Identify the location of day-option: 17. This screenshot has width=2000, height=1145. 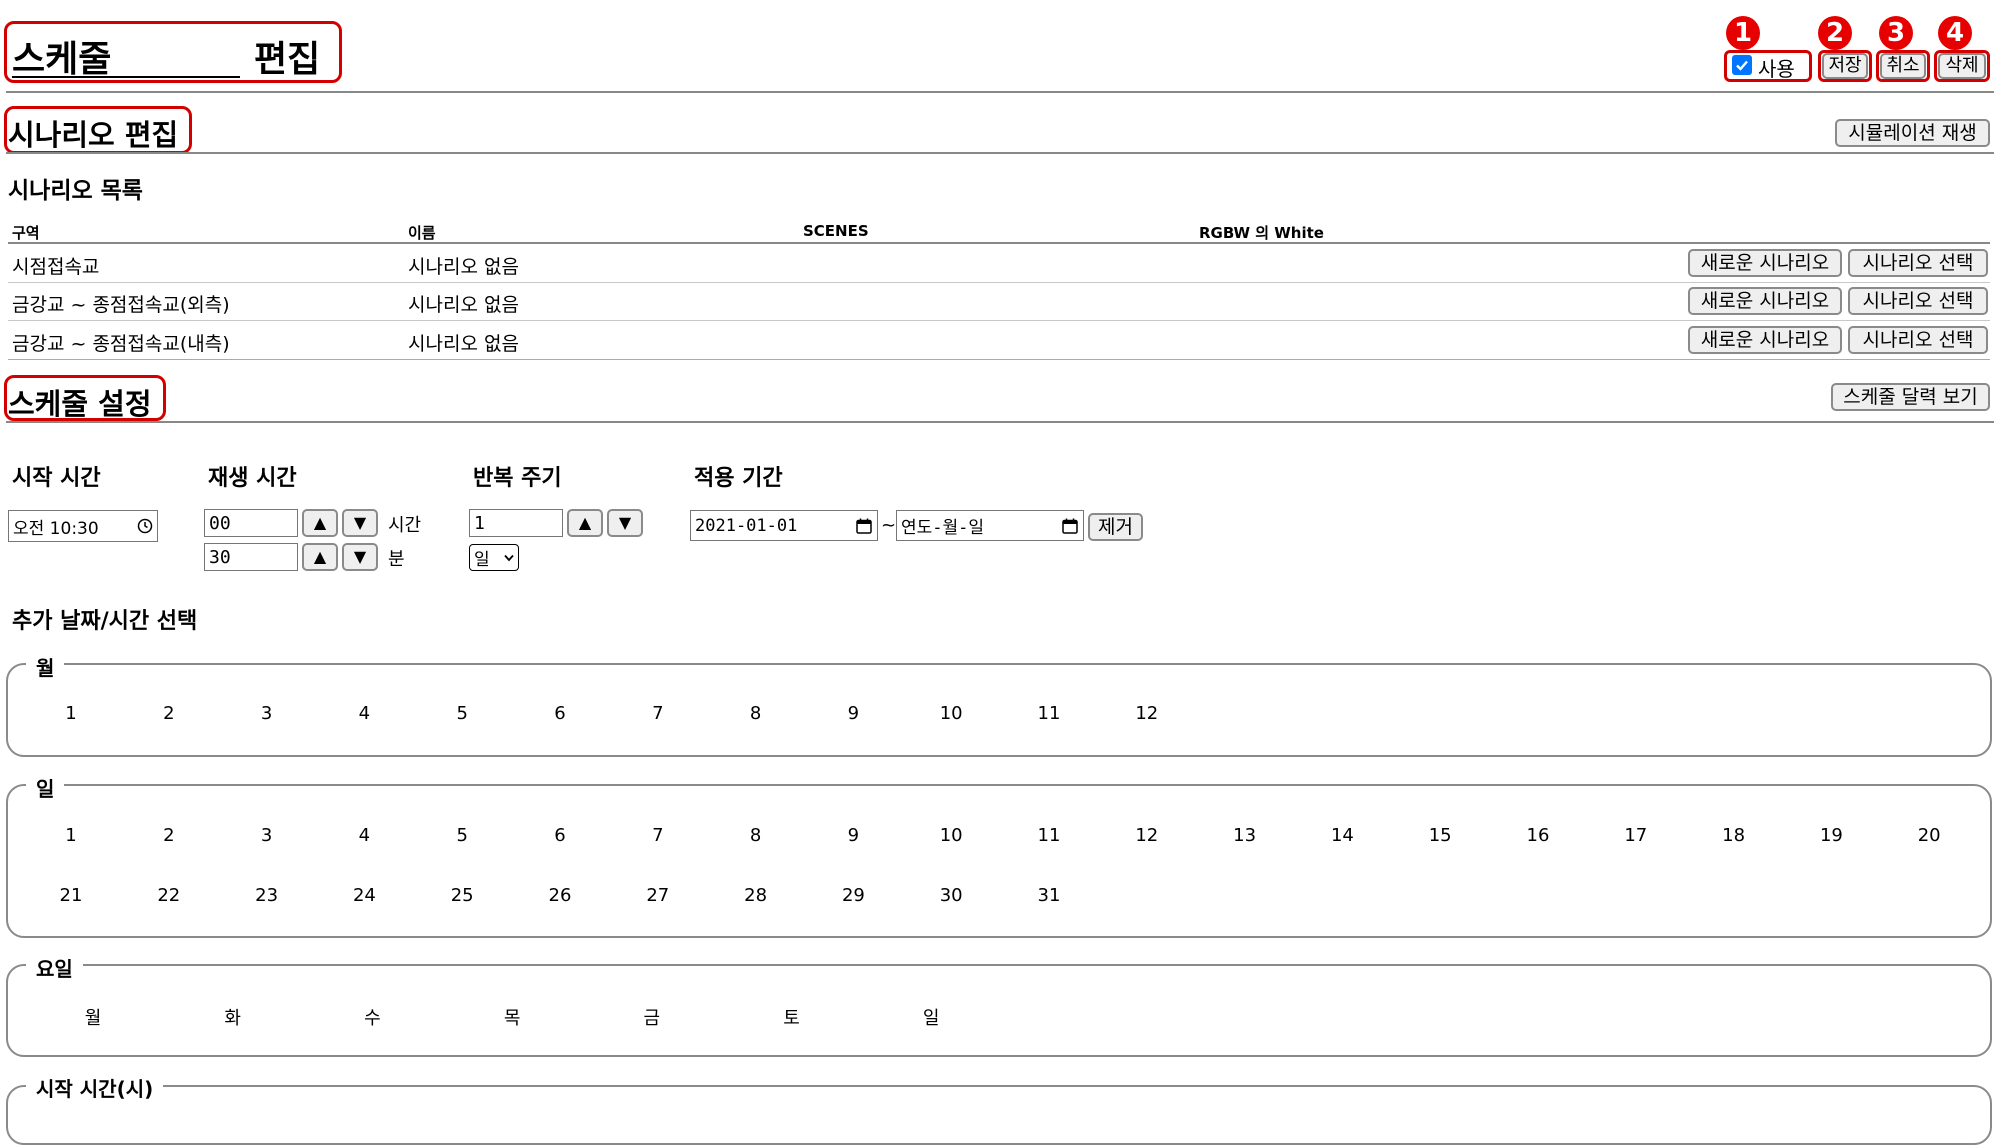
(1636, 835).